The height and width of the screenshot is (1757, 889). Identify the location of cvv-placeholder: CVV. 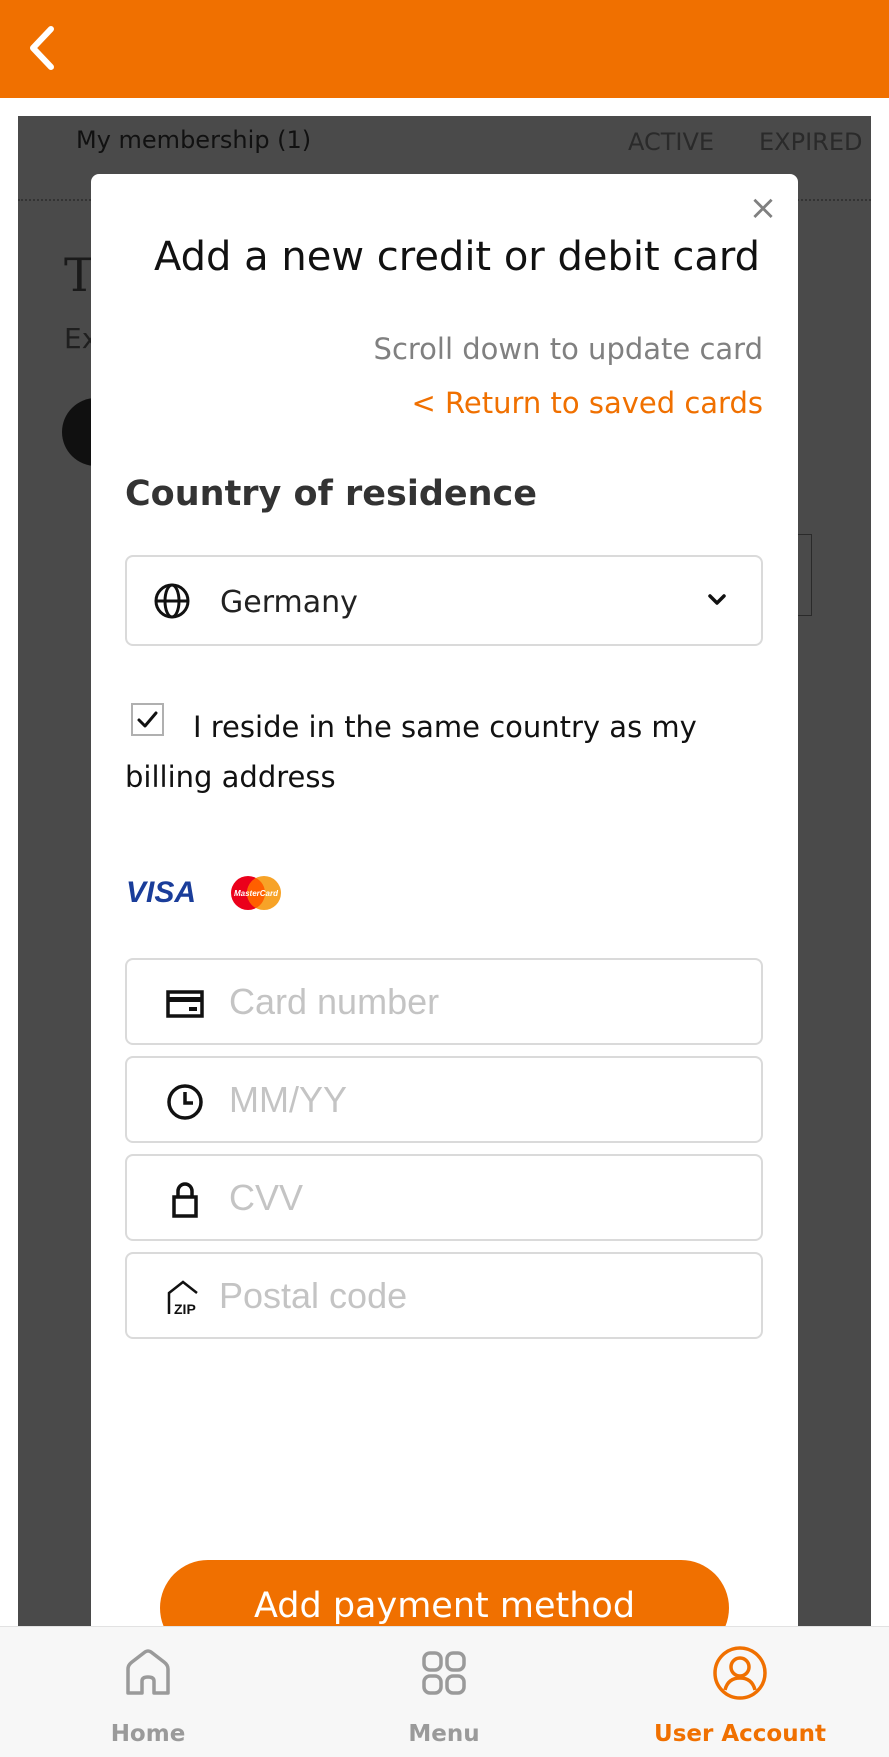
(266, 1197).